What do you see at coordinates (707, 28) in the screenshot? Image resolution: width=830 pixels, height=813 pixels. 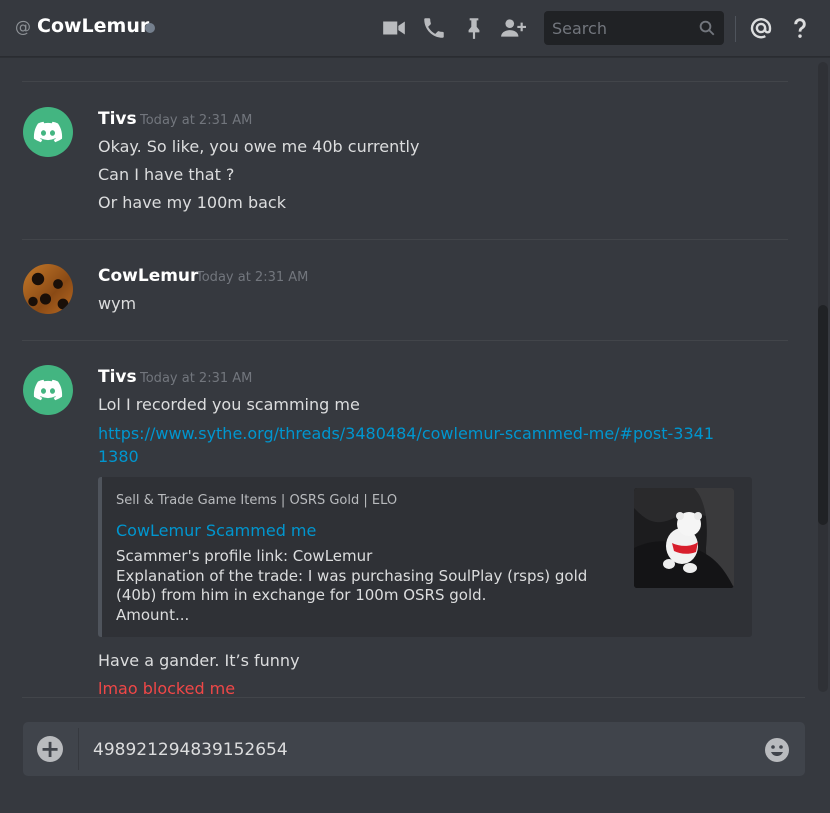 I see `search-icon` at bounding box center [707, 28].